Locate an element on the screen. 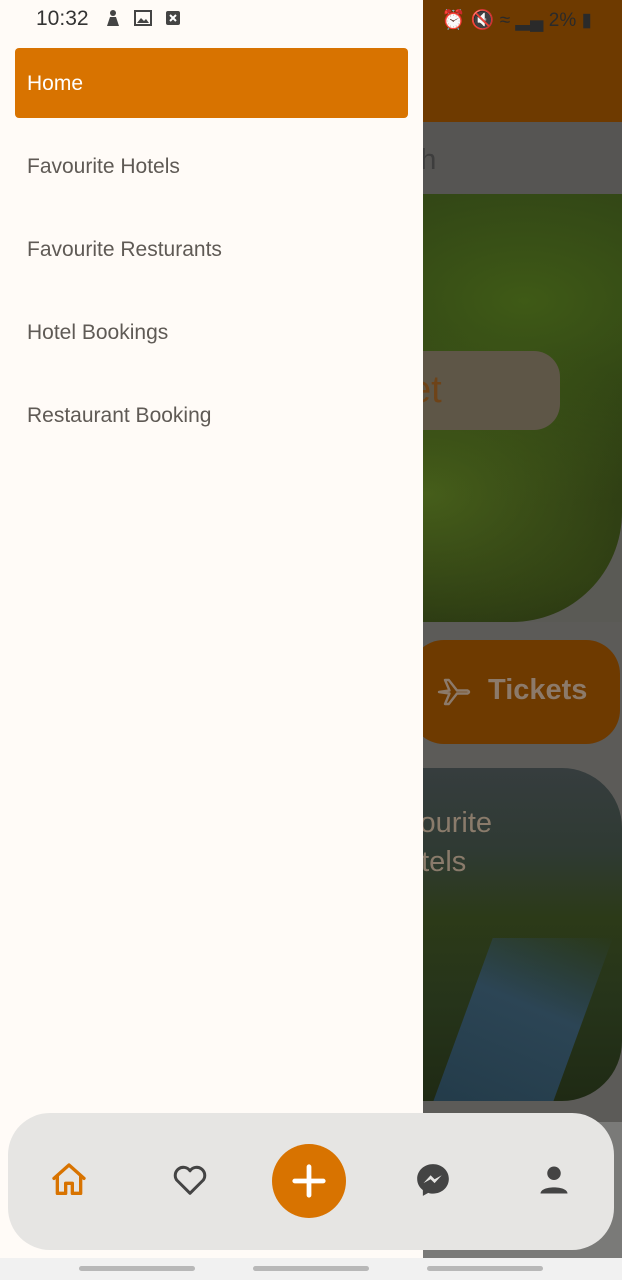 The image size is (622, 1280). nav-add-button is located at coordinates (309, 1181).